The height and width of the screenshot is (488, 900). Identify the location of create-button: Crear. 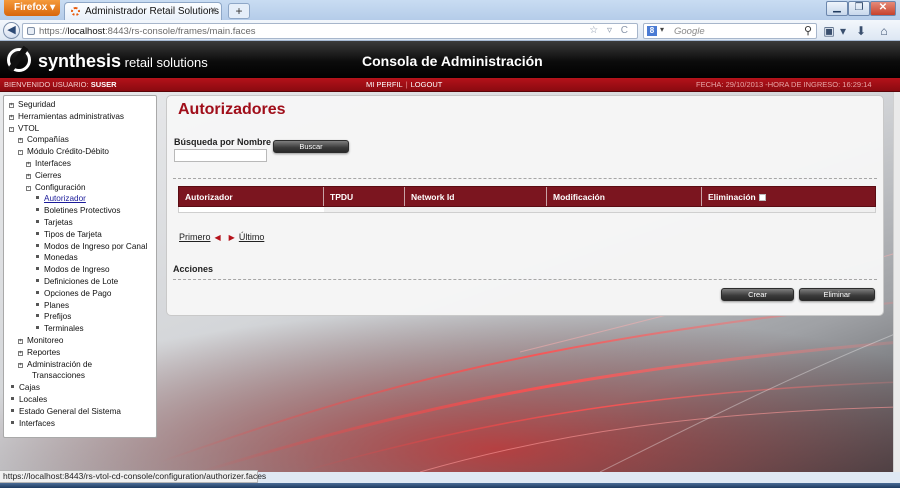
(757, 294).